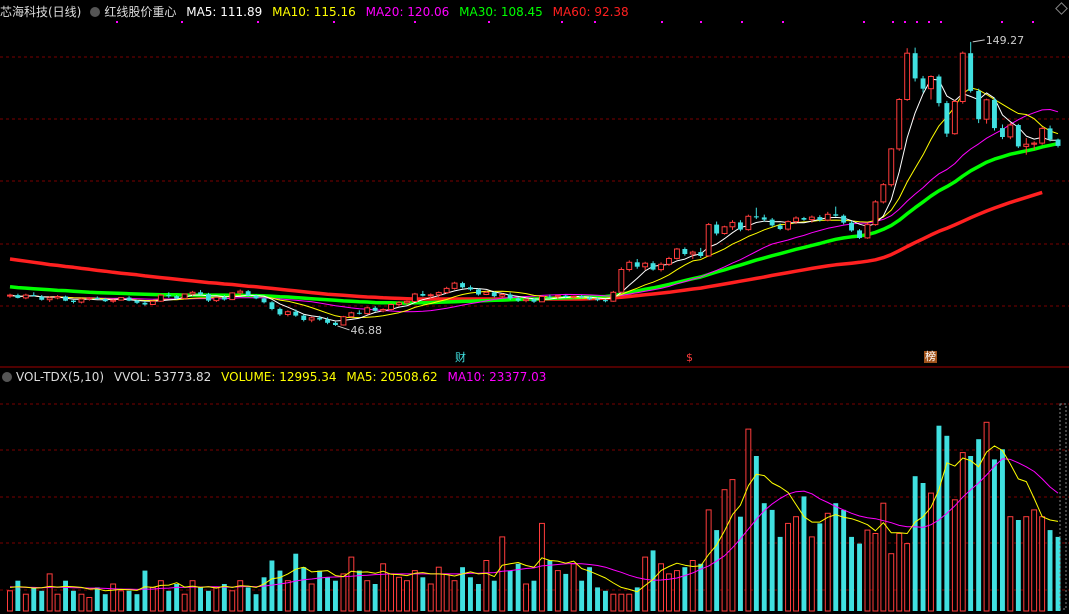 The width and height of the screenshot is (1069, 614). What do you see at coordinates (689, 358) in the screenshot?
I see `dollar-marker: $` at bounding box center [689, 358].